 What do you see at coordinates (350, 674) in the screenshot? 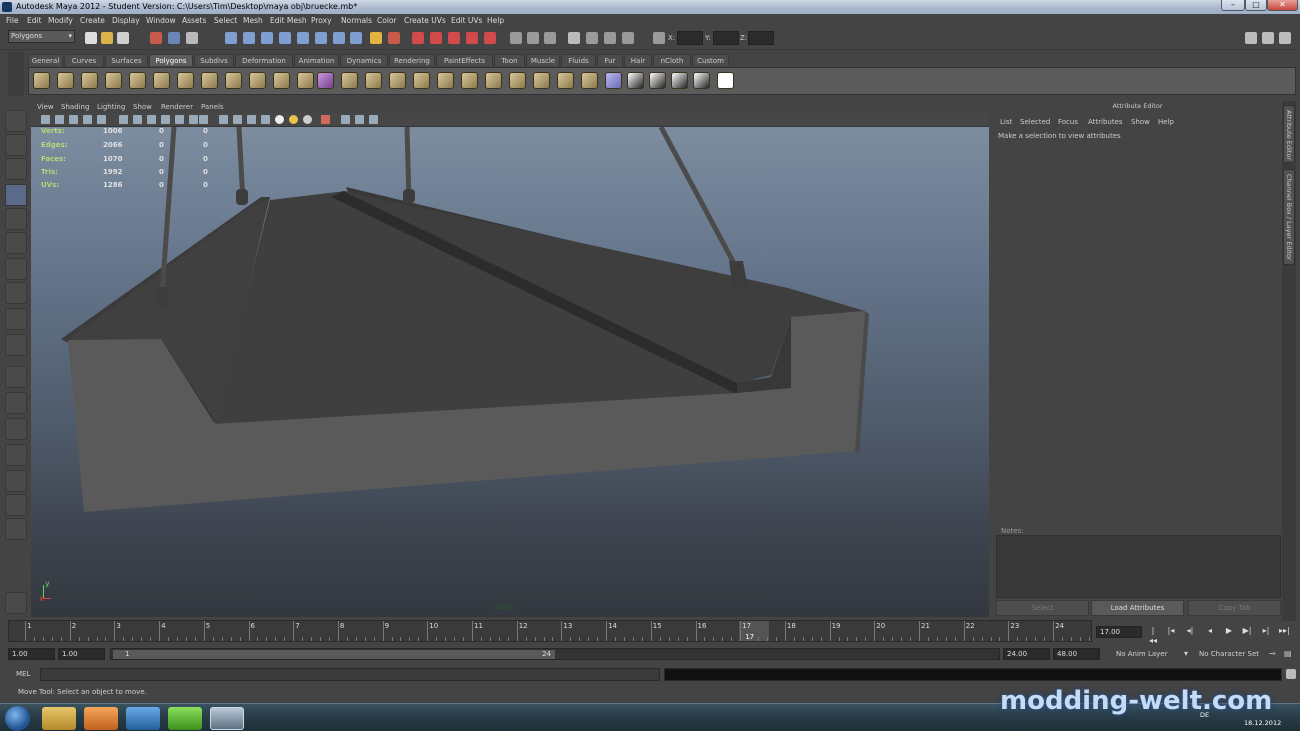
I see `mel-input` at bounding box center [350, 674].